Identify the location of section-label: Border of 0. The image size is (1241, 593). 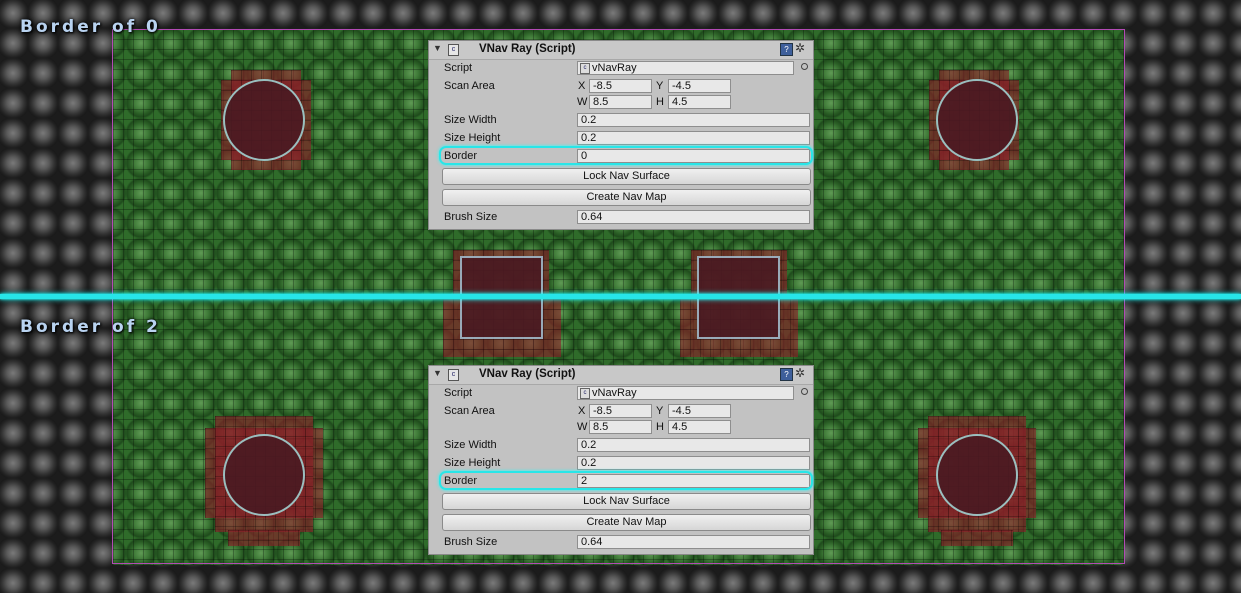
(90, 27).